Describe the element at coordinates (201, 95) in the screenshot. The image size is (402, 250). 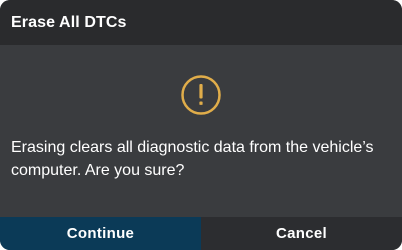
I see `warning-icon` at that location.